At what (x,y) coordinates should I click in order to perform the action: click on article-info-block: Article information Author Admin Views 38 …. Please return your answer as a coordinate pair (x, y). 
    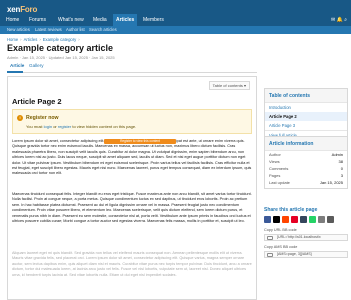
    Looking at the image, I should click on (306, 162).